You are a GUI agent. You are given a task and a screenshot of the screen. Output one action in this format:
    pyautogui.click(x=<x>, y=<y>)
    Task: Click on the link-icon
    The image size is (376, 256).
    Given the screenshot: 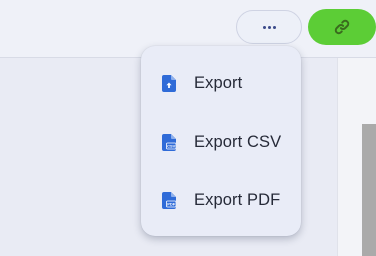 What is the action you would take?
    pyautogui.click(x=342, y=27)
    